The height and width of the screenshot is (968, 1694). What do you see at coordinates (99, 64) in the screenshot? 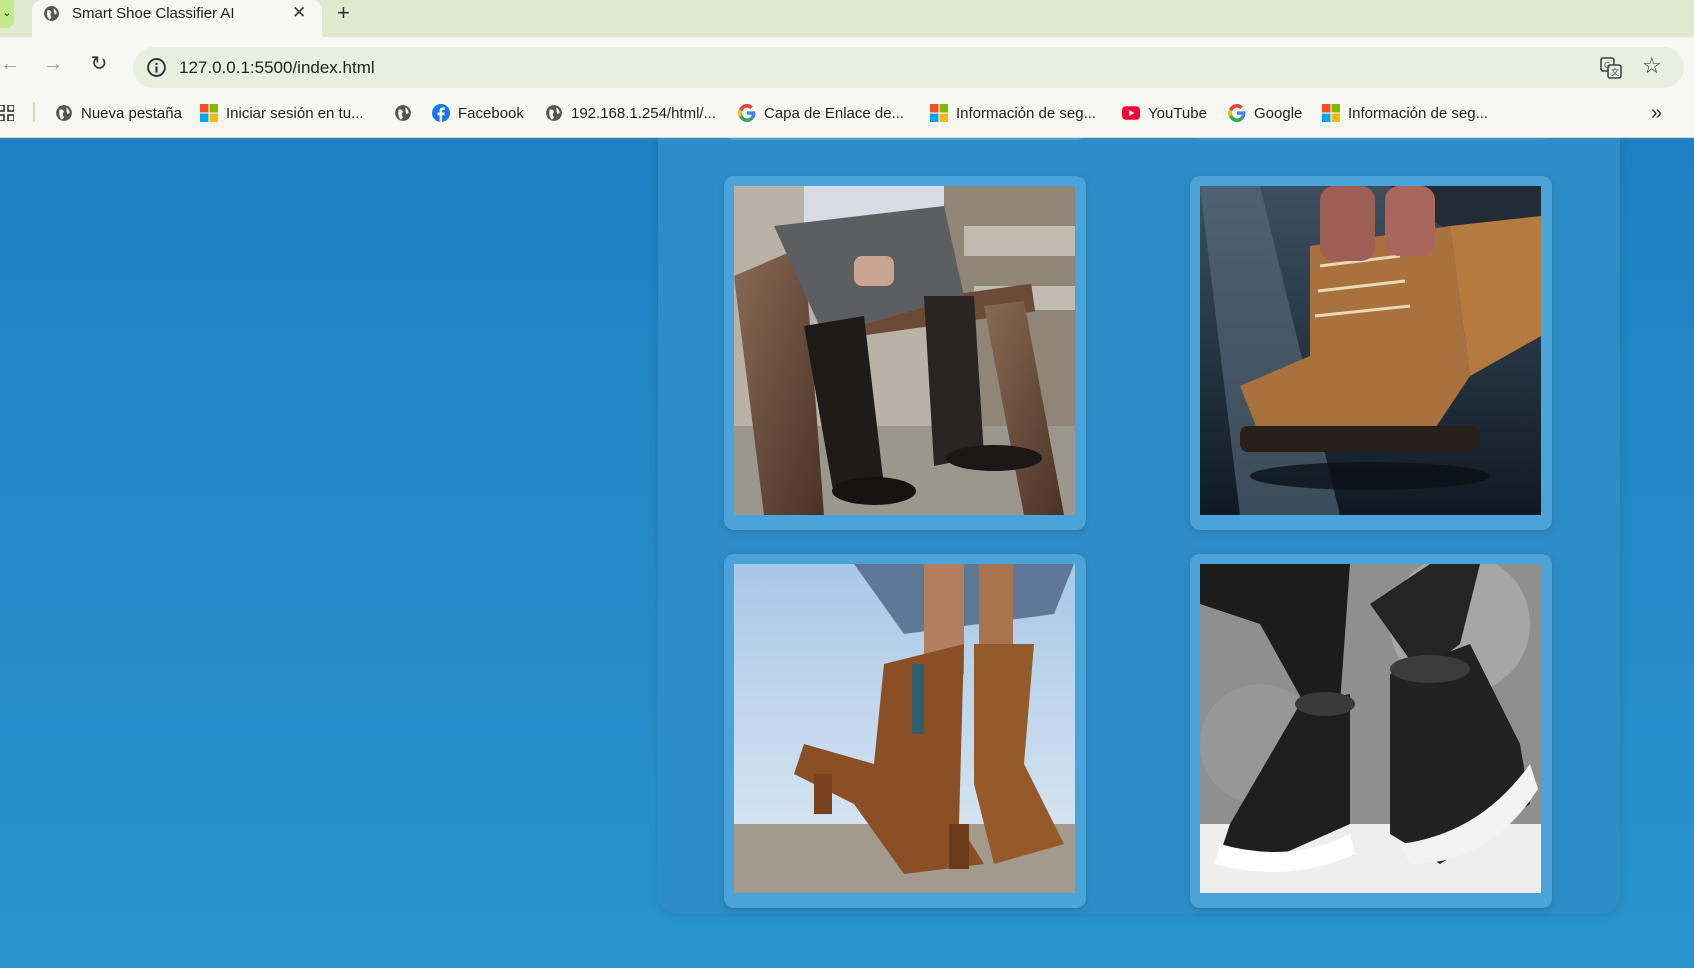
I see `reload-icon: ↻` at bounding box center [99, 64].